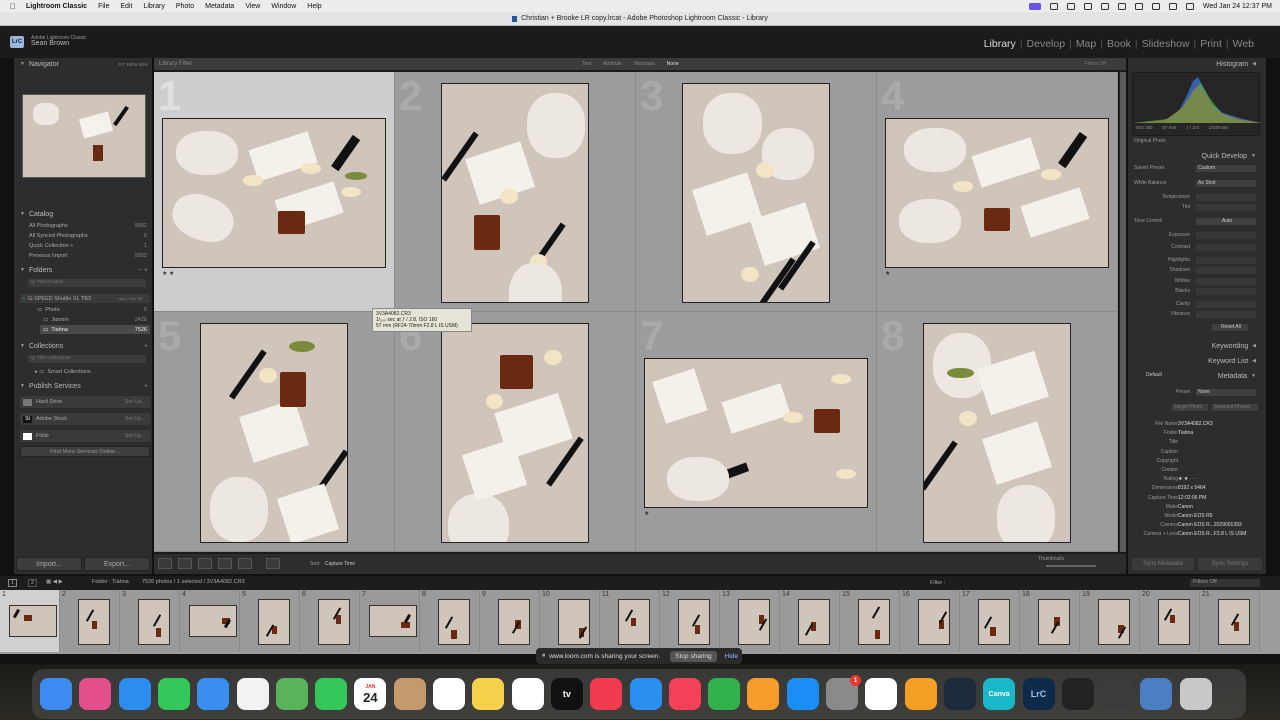  I want to click on filmstrip-frame: 2, so click(90, 621).